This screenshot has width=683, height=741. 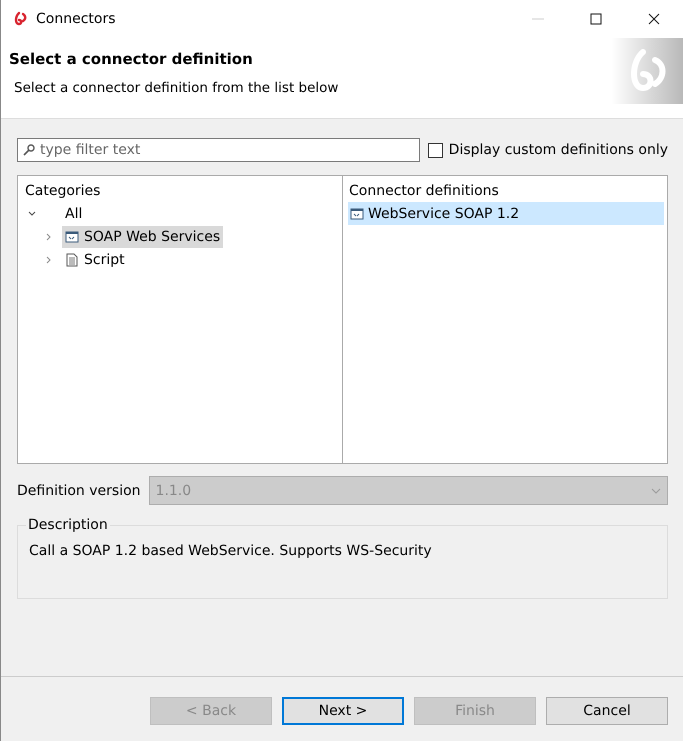 What do you see at coordinates (63, 191) in the screenshot?
I see `categories-heading: Categories` at bounding box center [63, 191].